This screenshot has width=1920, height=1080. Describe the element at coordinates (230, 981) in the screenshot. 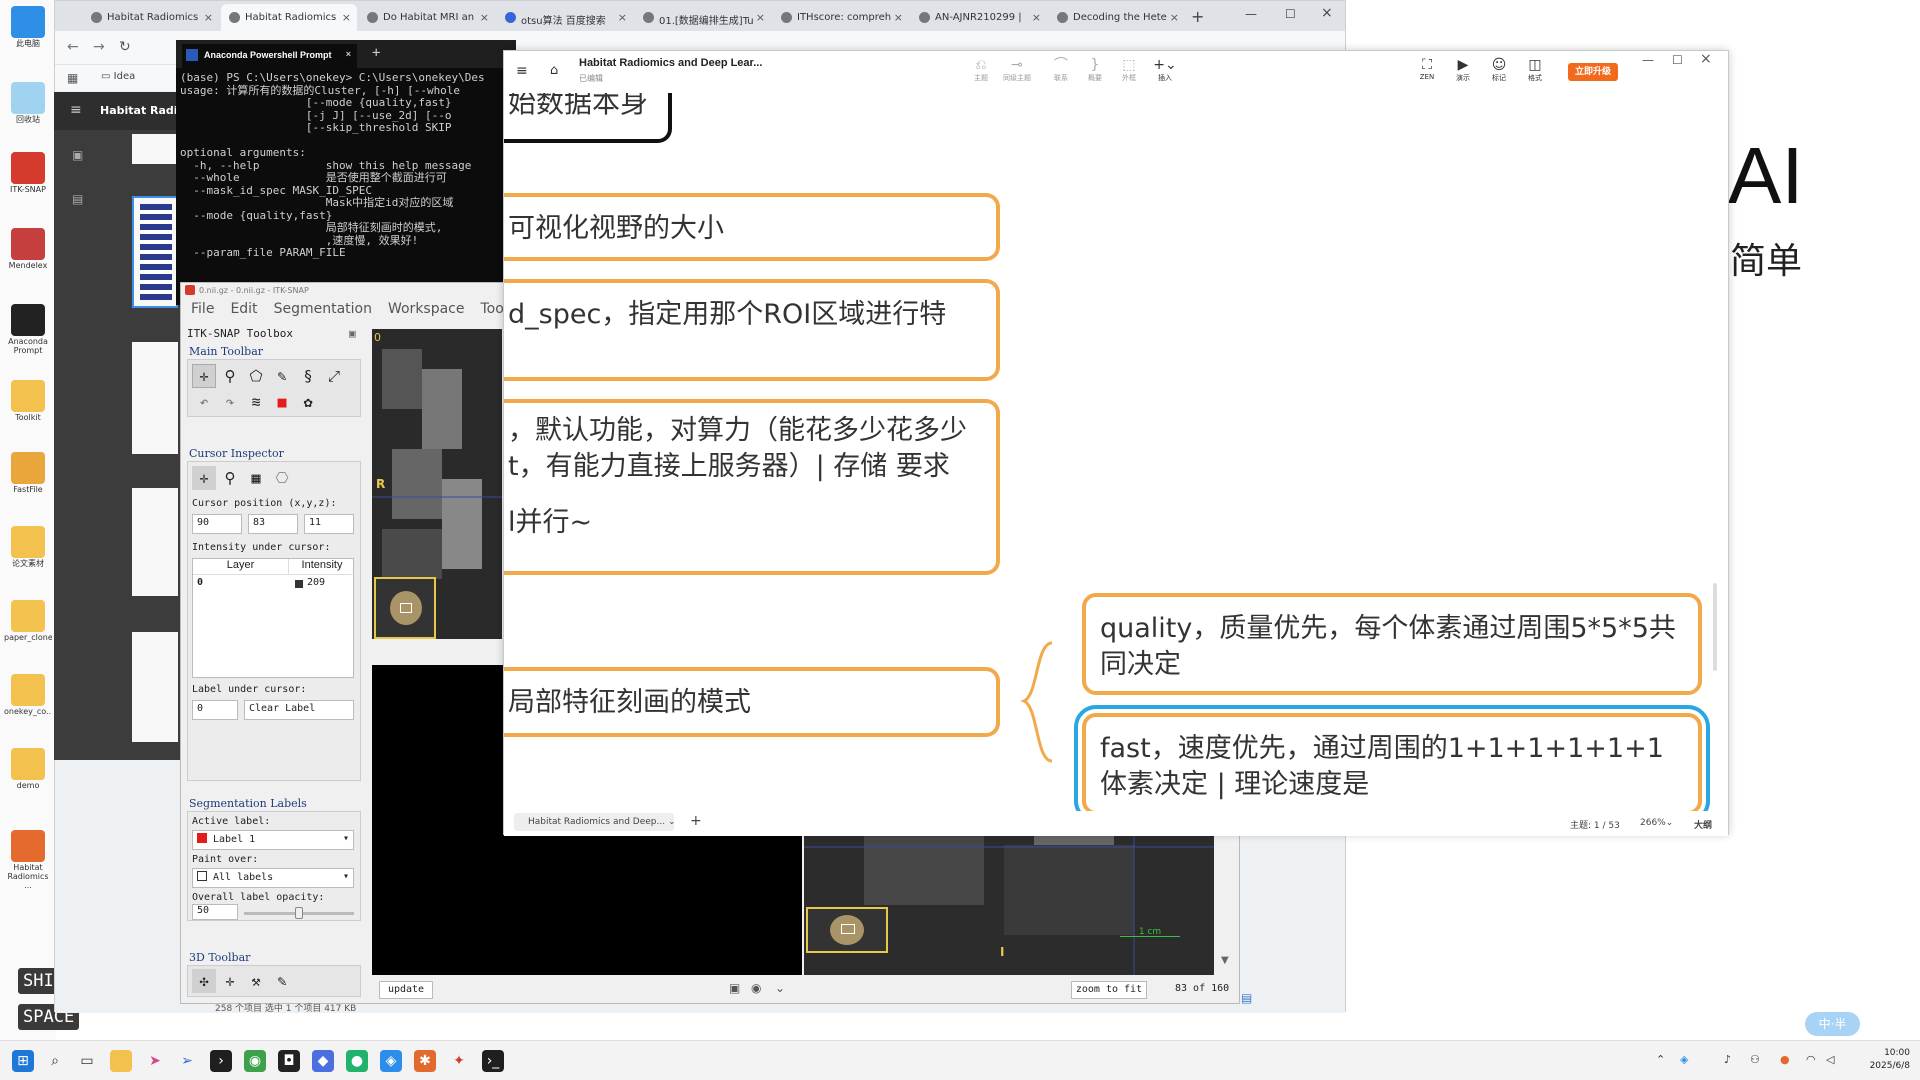

I see `3d-crosshair-icon: ✛` at that location.